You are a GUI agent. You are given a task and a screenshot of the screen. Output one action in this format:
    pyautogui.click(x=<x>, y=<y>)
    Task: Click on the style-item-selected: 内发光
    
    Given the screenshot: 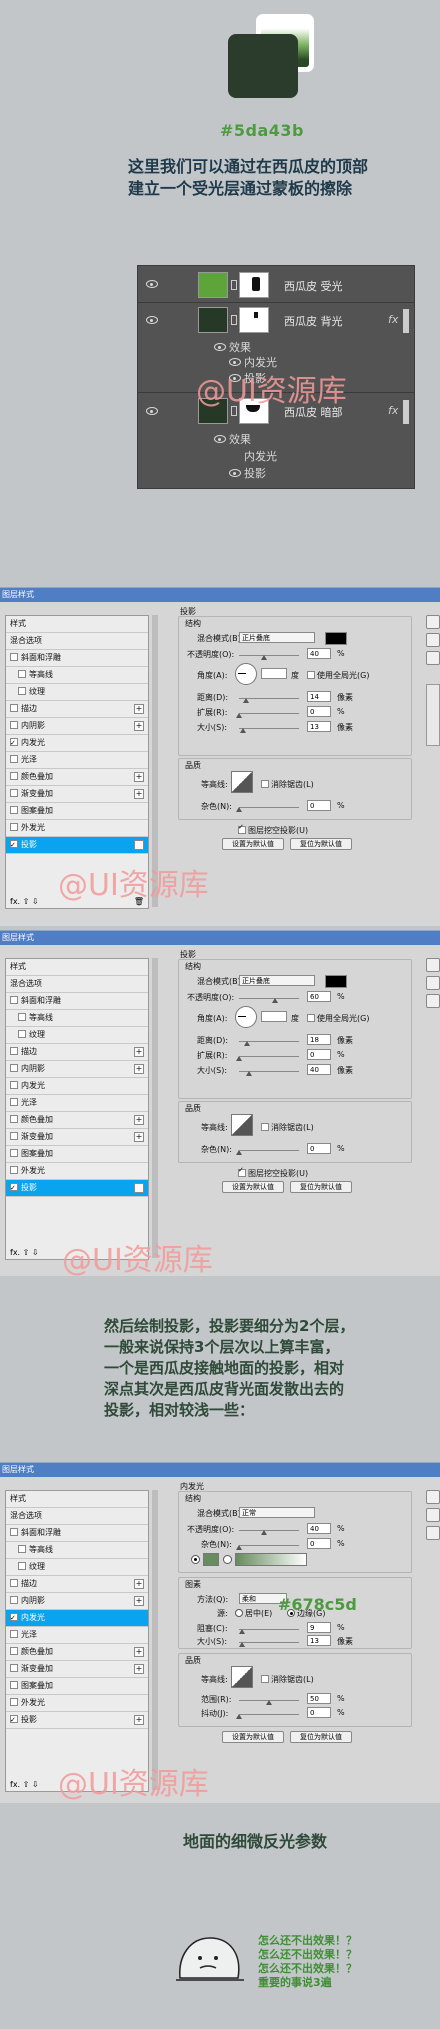 What is the action you would take?
    pyautogui.click(x=77, y=1618)
    